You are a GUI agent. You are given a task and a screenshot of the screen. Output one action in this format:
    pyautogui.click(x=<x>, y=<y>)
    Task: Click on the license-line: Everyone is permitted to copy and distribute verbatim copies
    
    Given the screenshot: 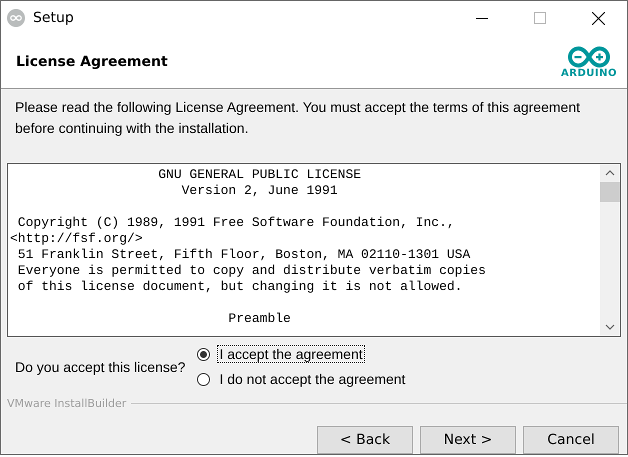 What is the action you would take?
    pyautogui.click(x=251, y=270)
    